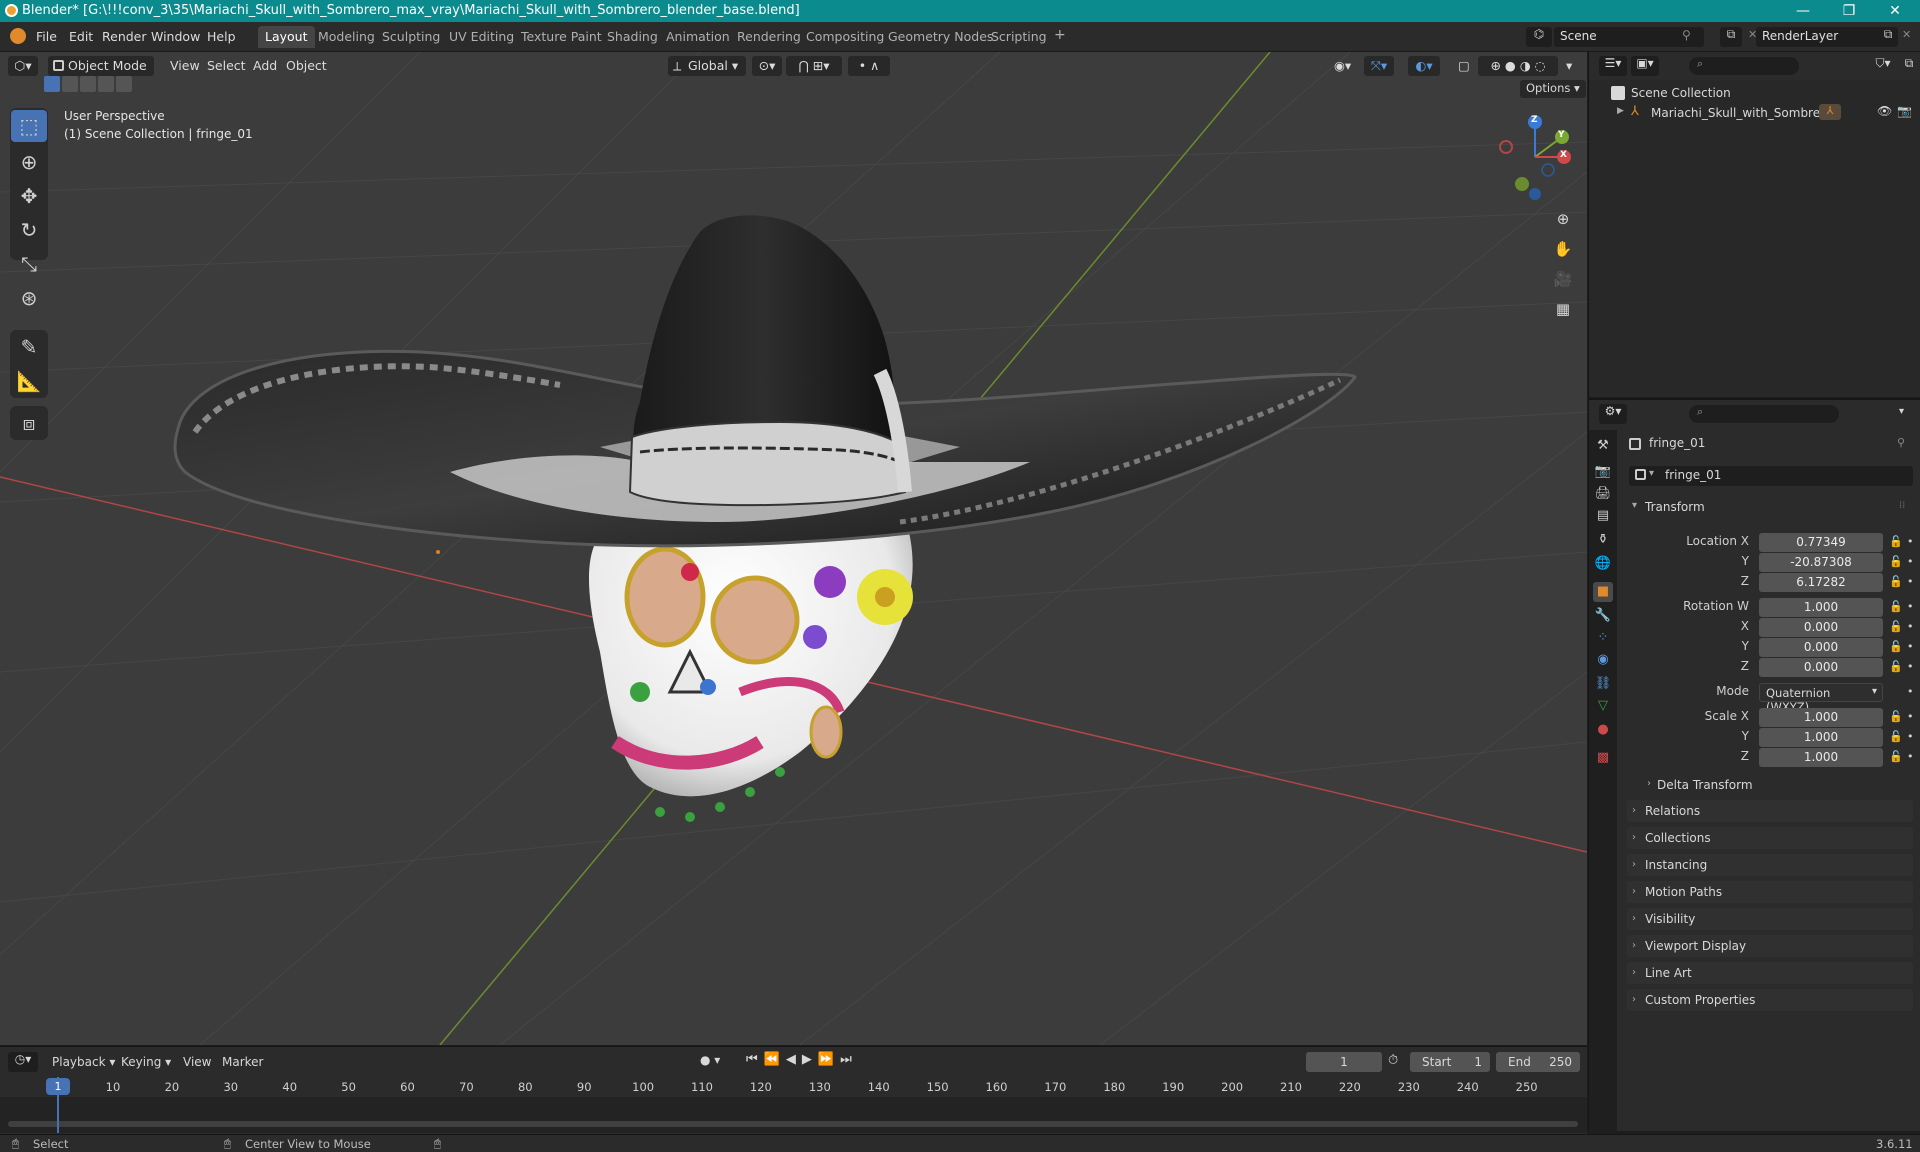 This screenshot has width=1920, height=1152. Describe the element at coordinates (561, 37) in the screenshot. I see `tab-texture-paint: Texture Paint` at that location.